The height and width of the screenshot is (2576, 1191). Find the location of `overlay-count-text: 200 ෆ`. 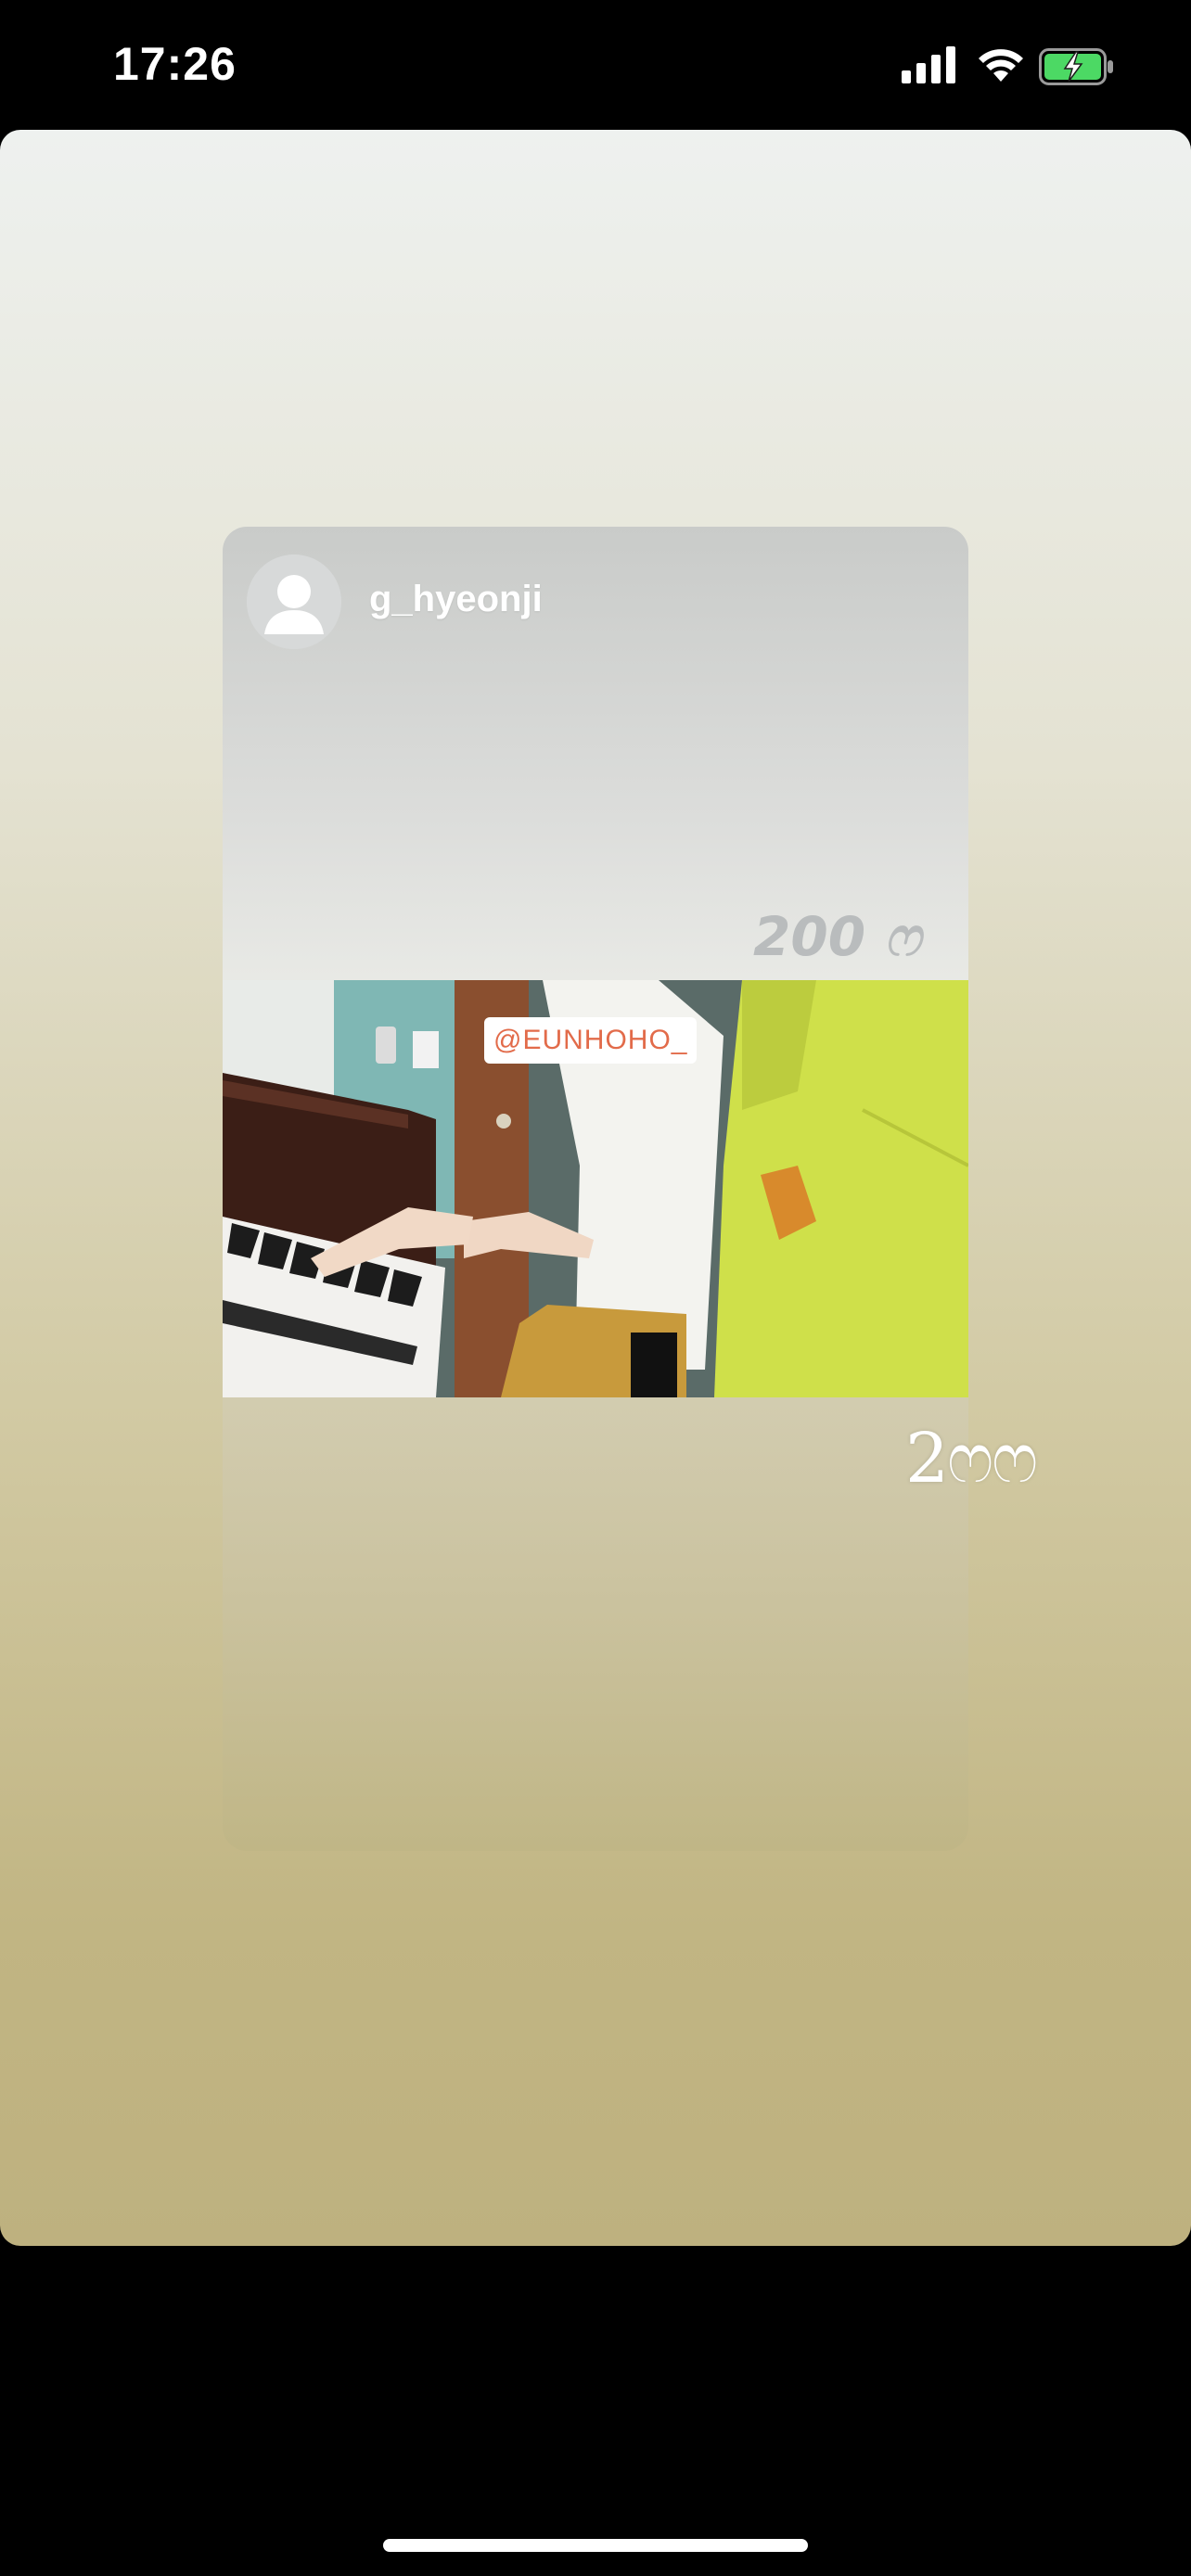

overlay-count-text: 200 ෆ is located at coordinates (837, 937).